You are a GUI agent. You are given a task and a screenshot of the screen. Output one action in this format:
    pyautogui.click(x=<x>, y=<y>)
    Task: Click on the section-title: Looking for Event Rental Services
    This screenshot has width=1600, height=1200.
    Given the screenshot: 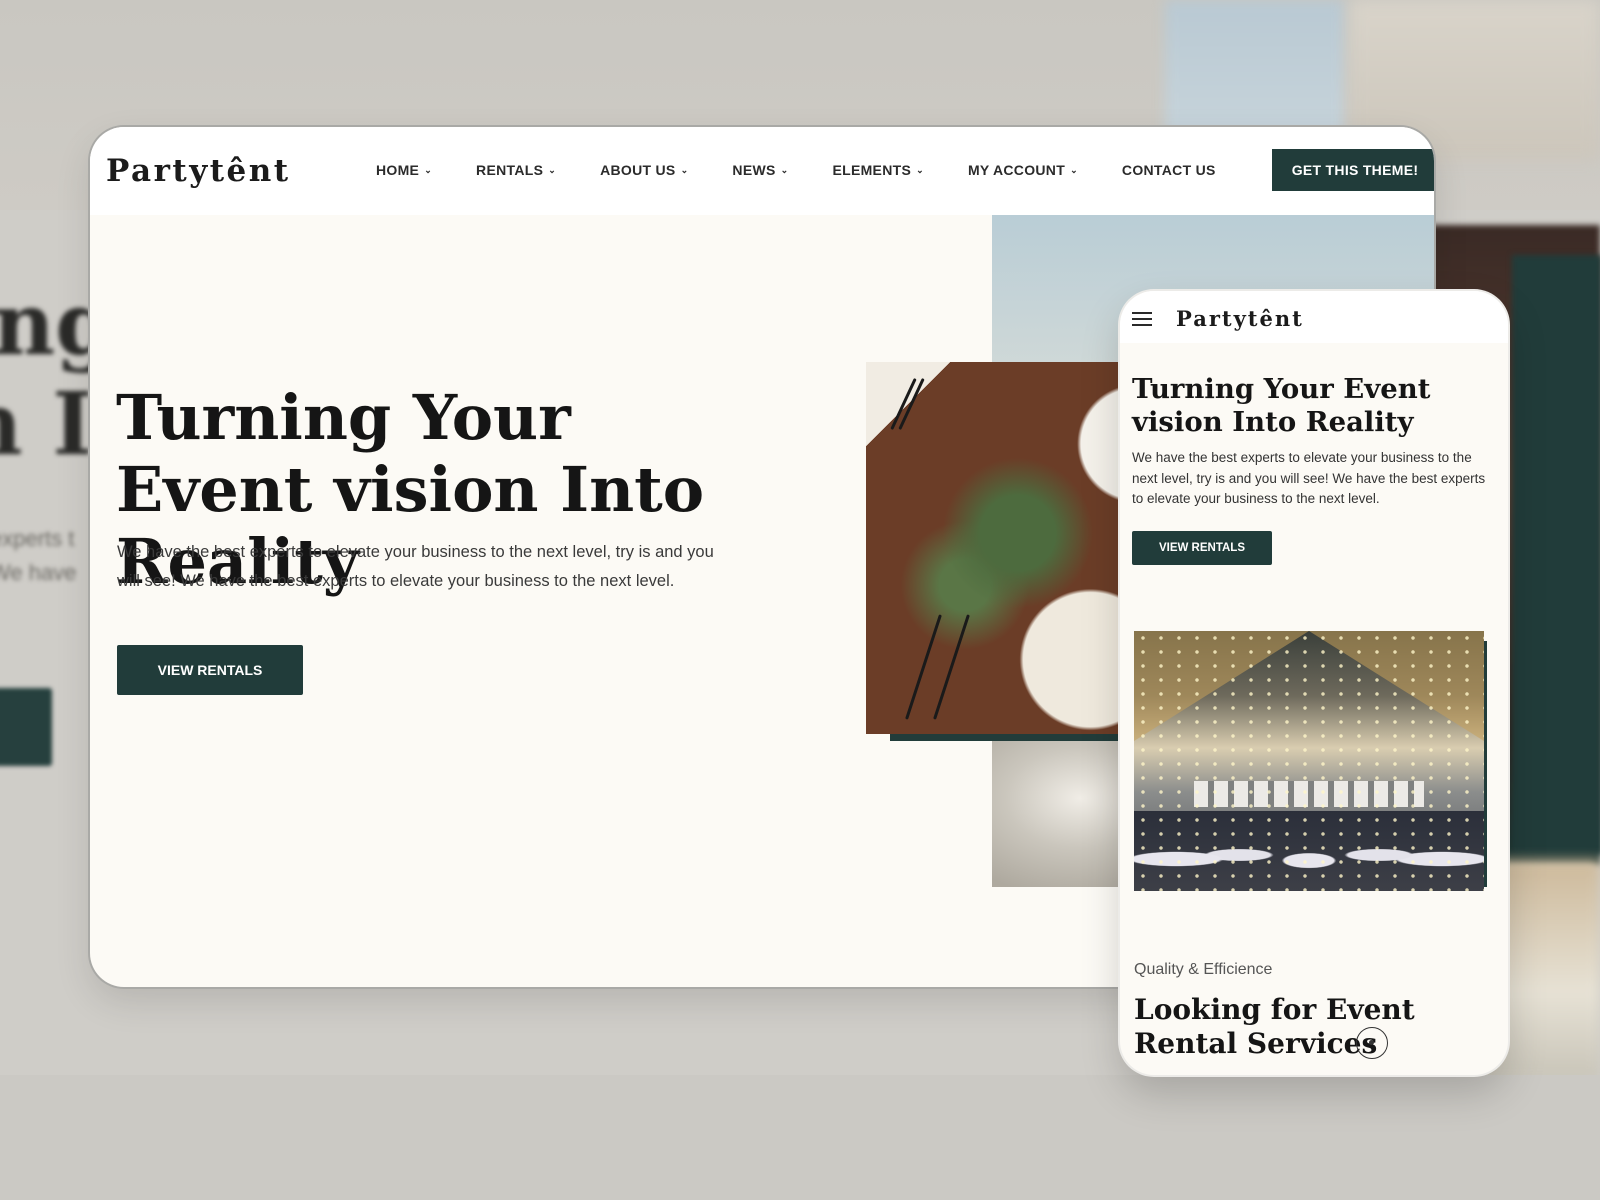 What is the action you would take?
    pyautogui.click(x=1274, y=1026)
    